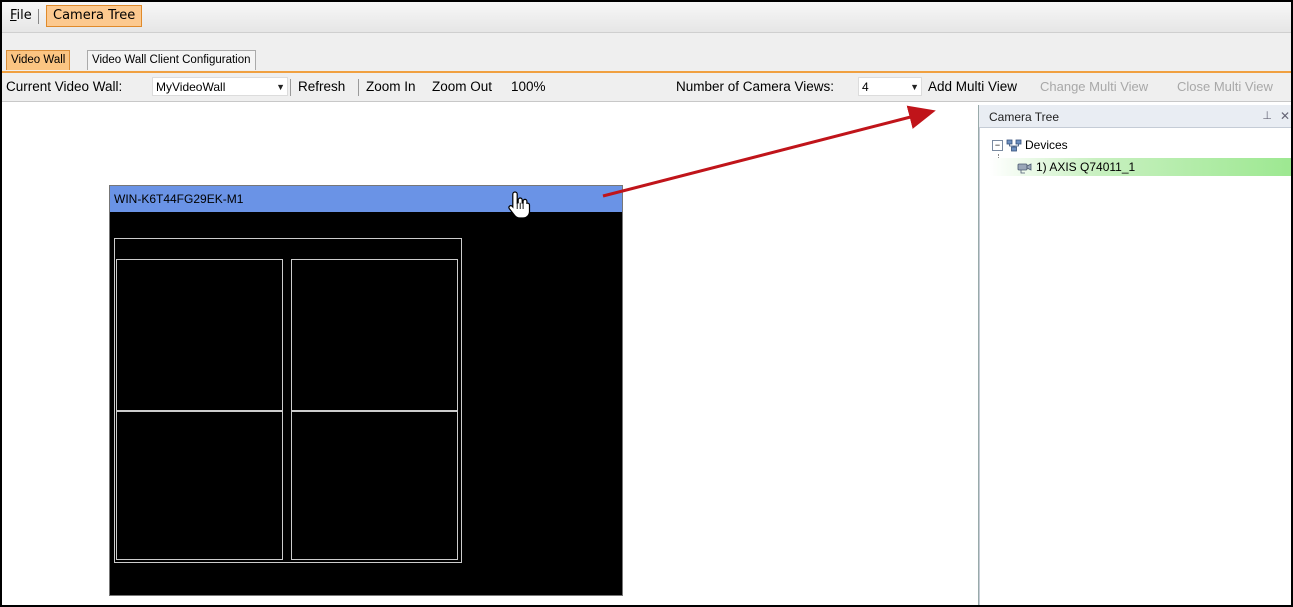 This screenshot has width=1293, height=607. I want to click on current-video-wall-select: MyVideoWall ▼, so click(220, 86).